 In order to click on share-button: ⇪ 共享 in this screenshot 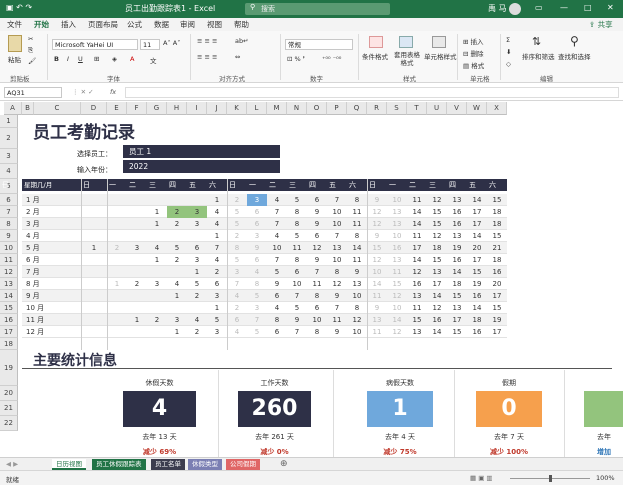, I will do `click(601, 24)`.